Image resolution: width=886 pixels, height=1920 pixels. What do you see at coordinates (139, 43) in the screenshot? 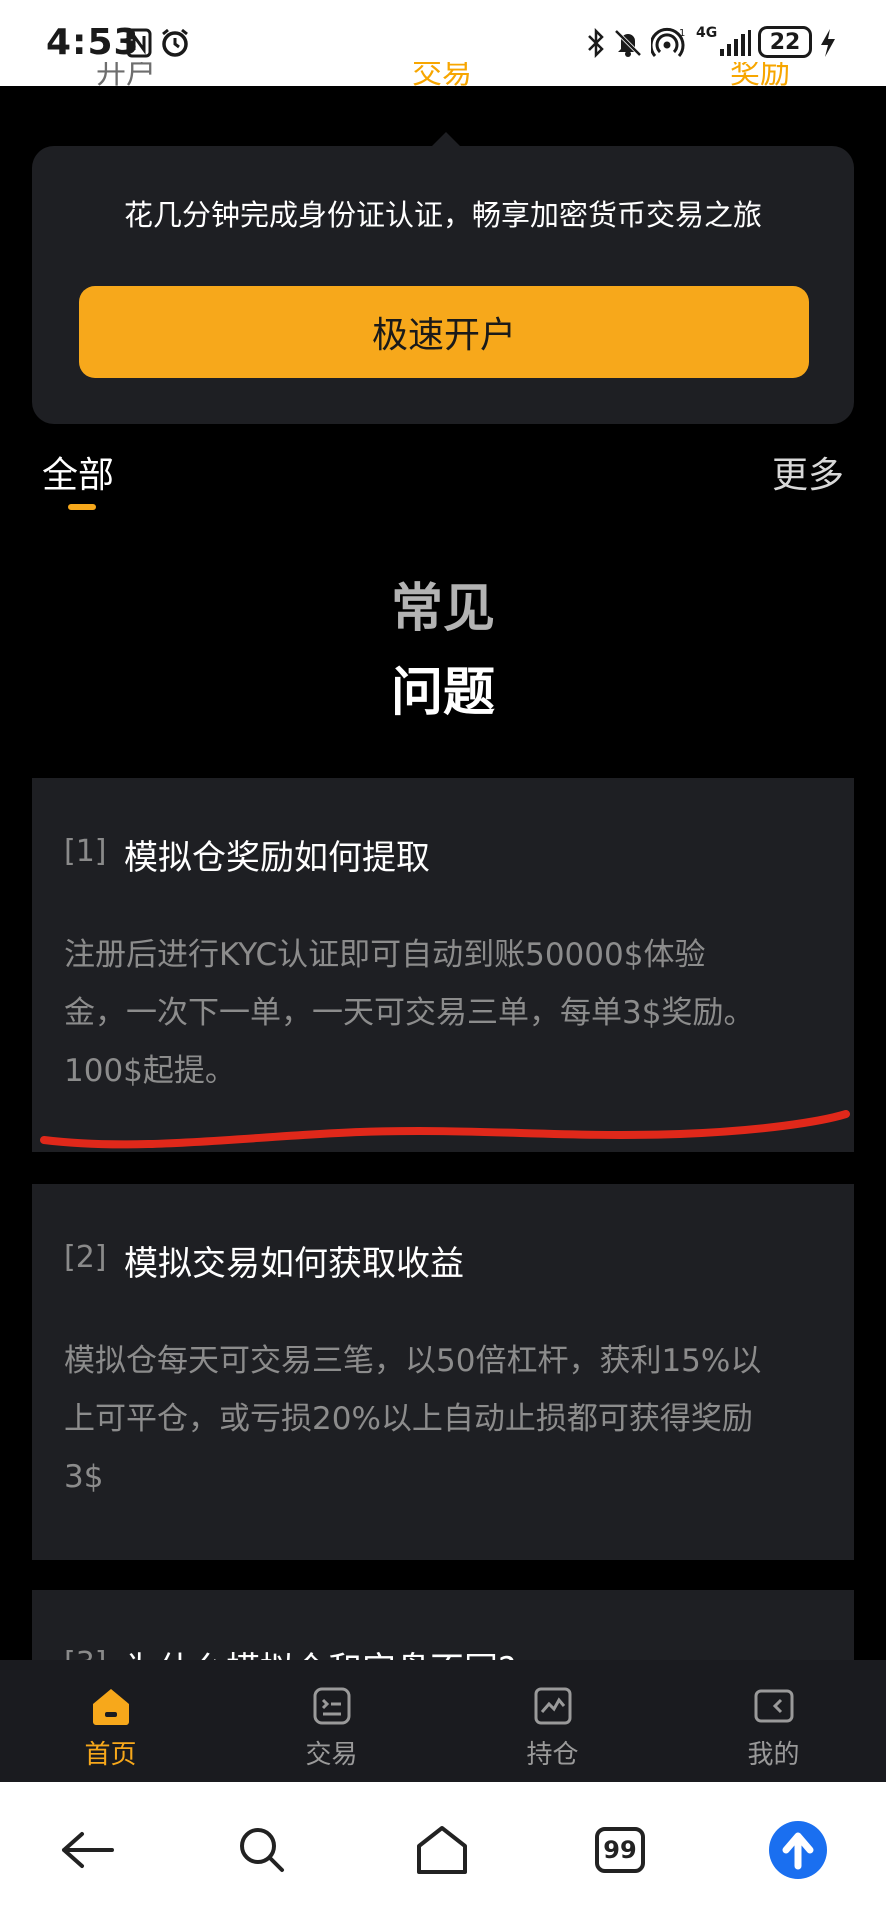
I see `nfc-icon` at bounding box center [139, 43].